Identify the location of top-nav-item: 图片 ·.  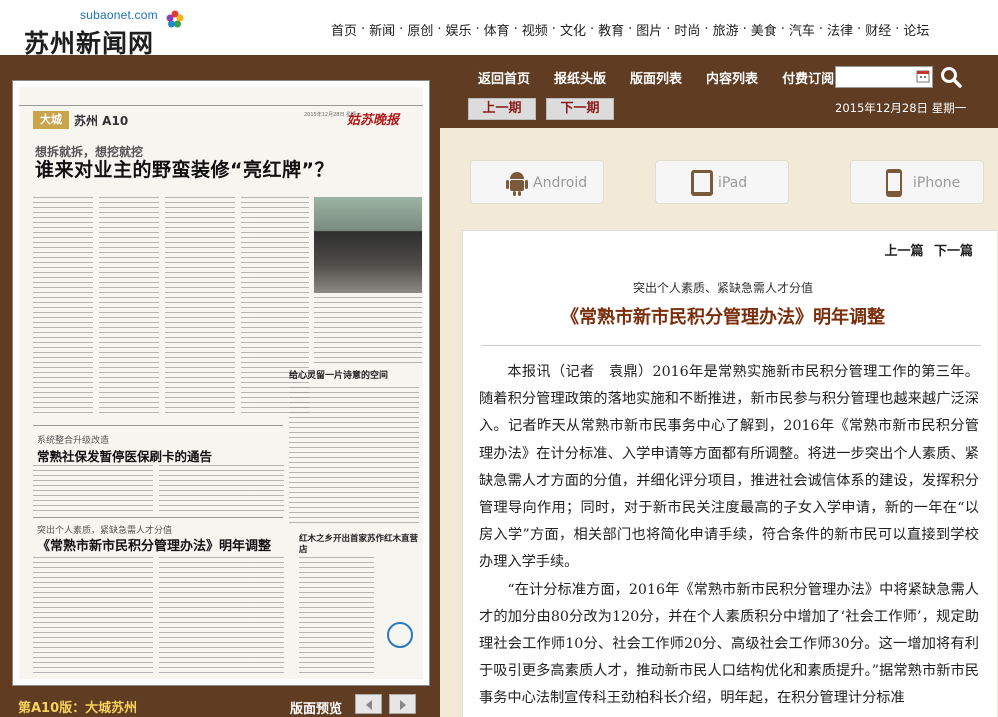
(655, 29).